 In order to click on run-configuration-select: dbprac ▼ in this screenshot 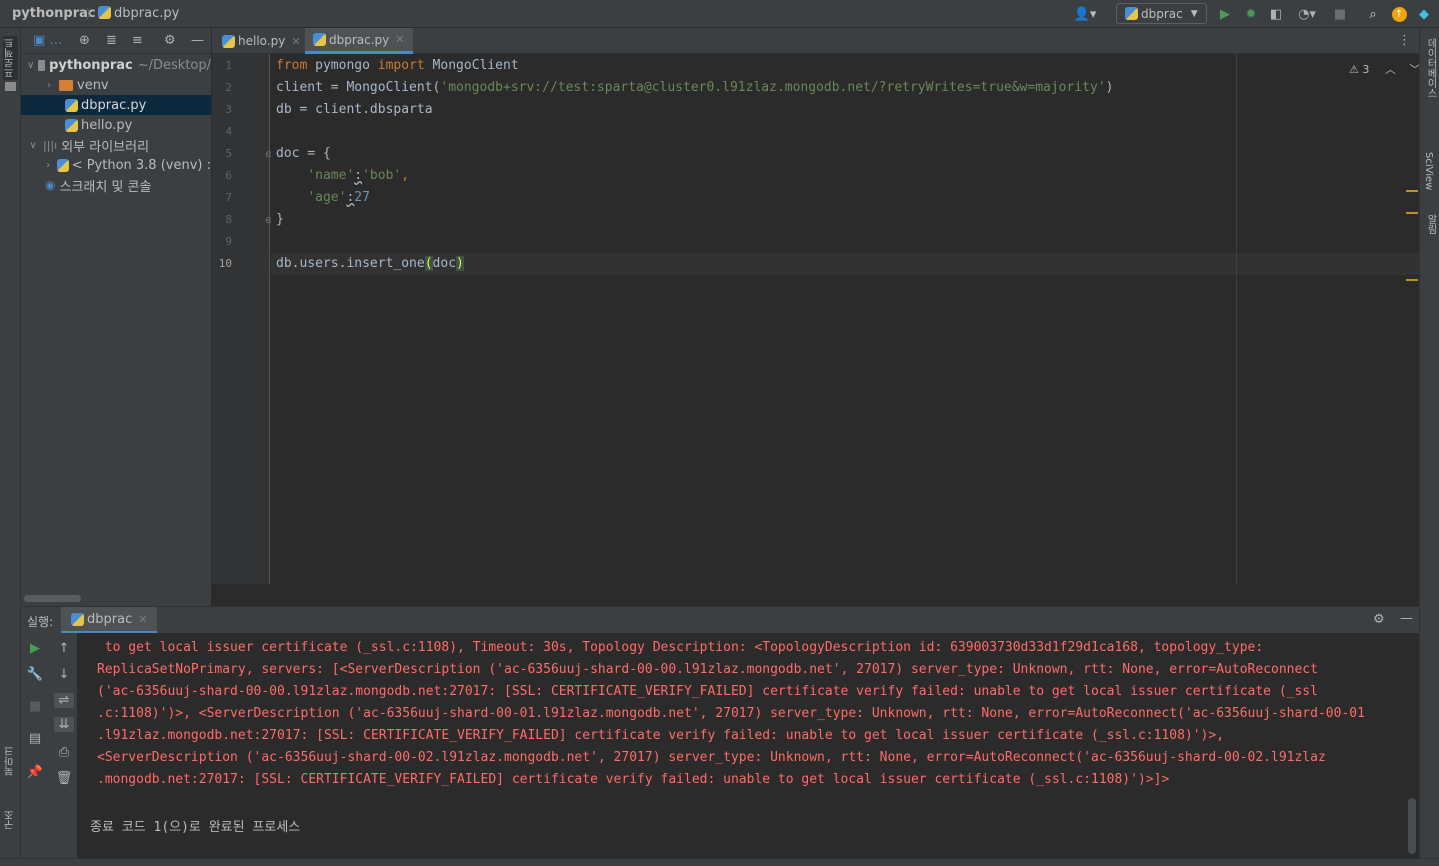, I will do `click(1161, 13)`.